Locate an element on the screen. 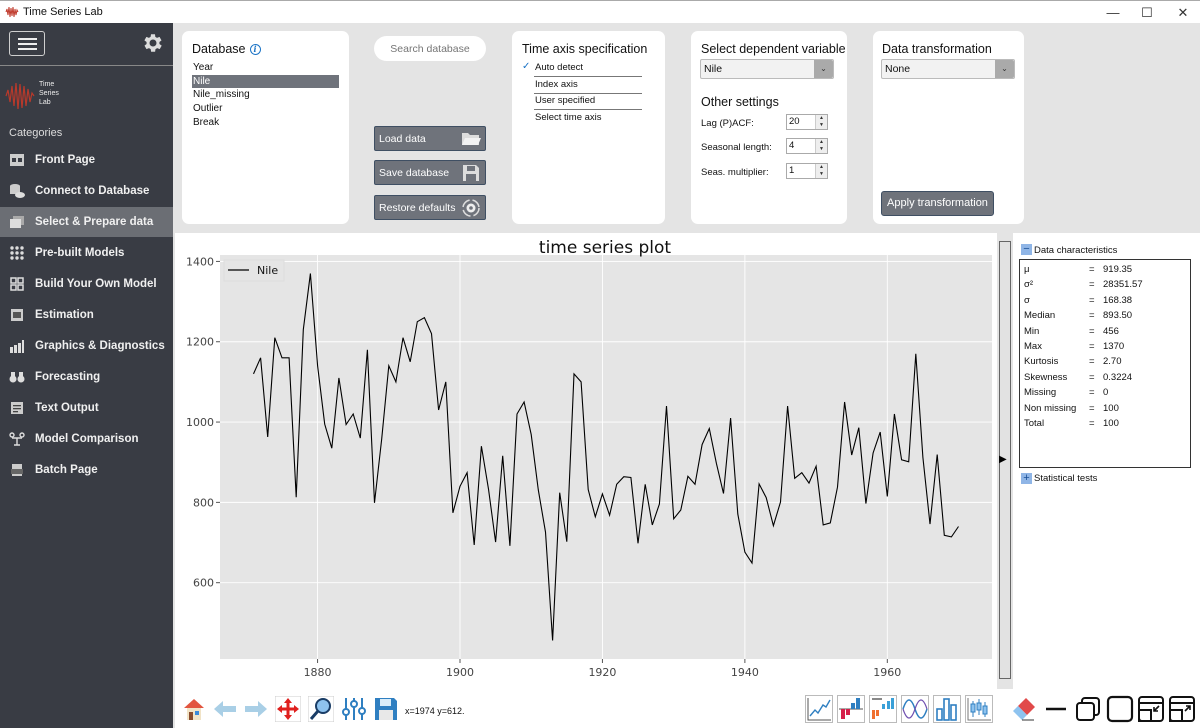 The height and width of the screenshot is (728, 1200). back-arrow-icon is located at coordinates (225, 709).